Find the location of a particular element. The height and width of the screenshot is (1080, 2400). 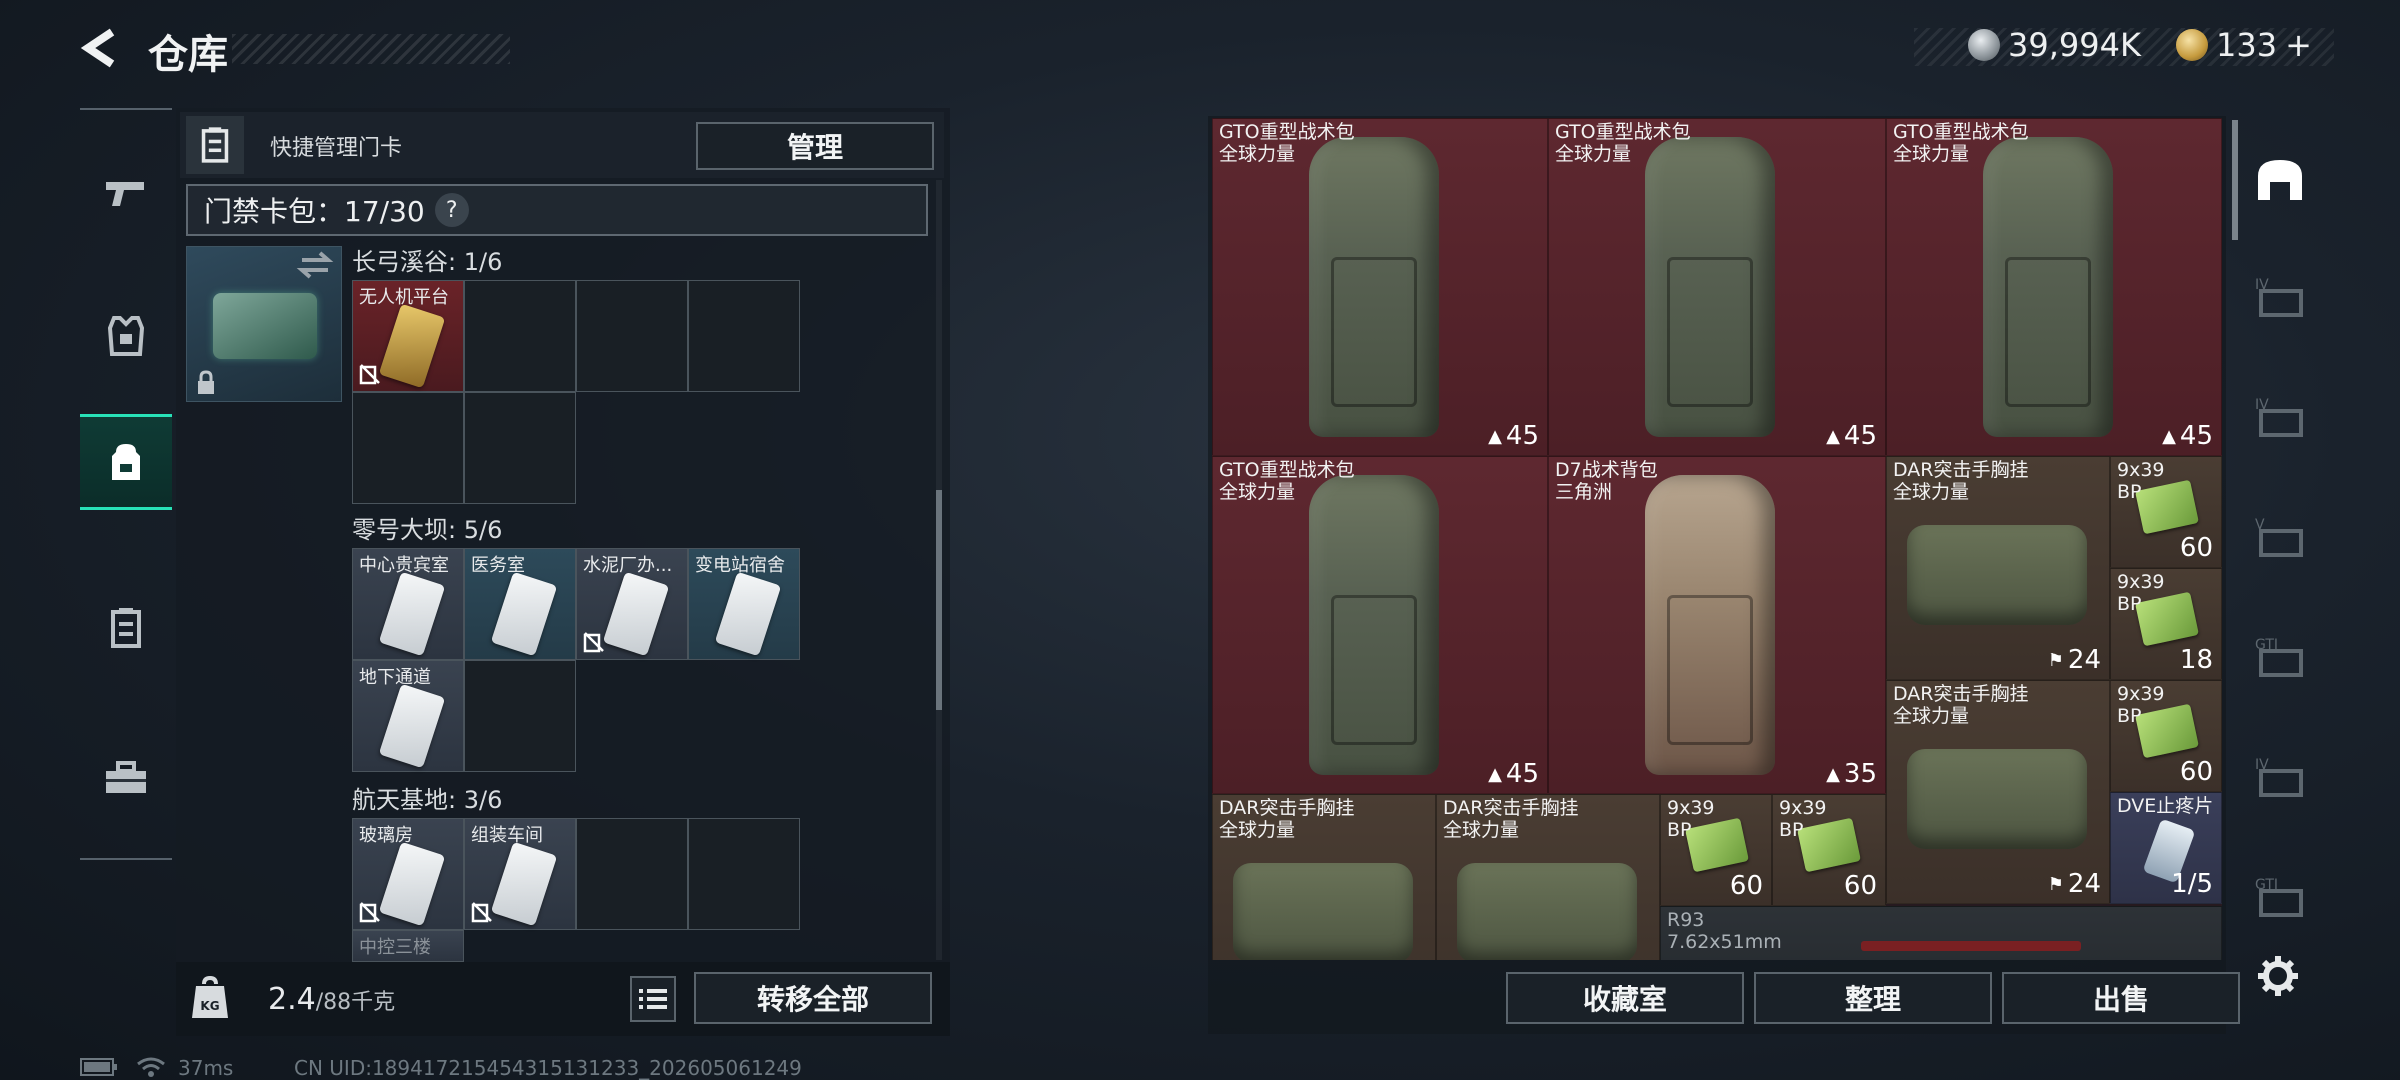

list-icon is located at coordinates (653, 999).